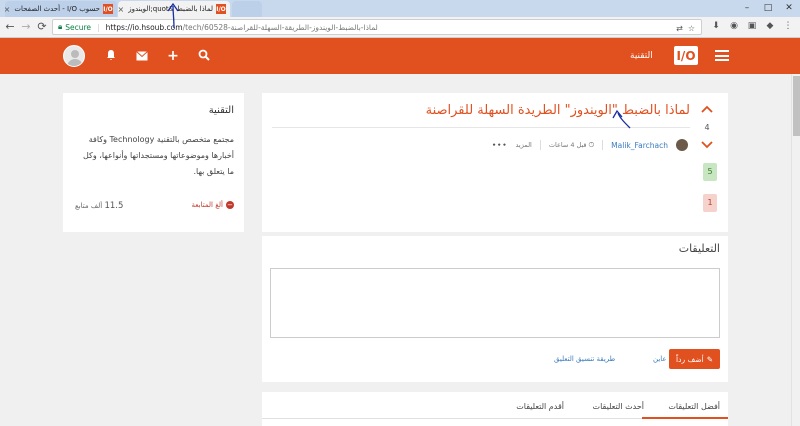 The width and height of the screenshot is (800, 426). I want to click on browser-tab-latest: I/O حسوب I/O - أحدث الصفحات ×, so click(61, 9).